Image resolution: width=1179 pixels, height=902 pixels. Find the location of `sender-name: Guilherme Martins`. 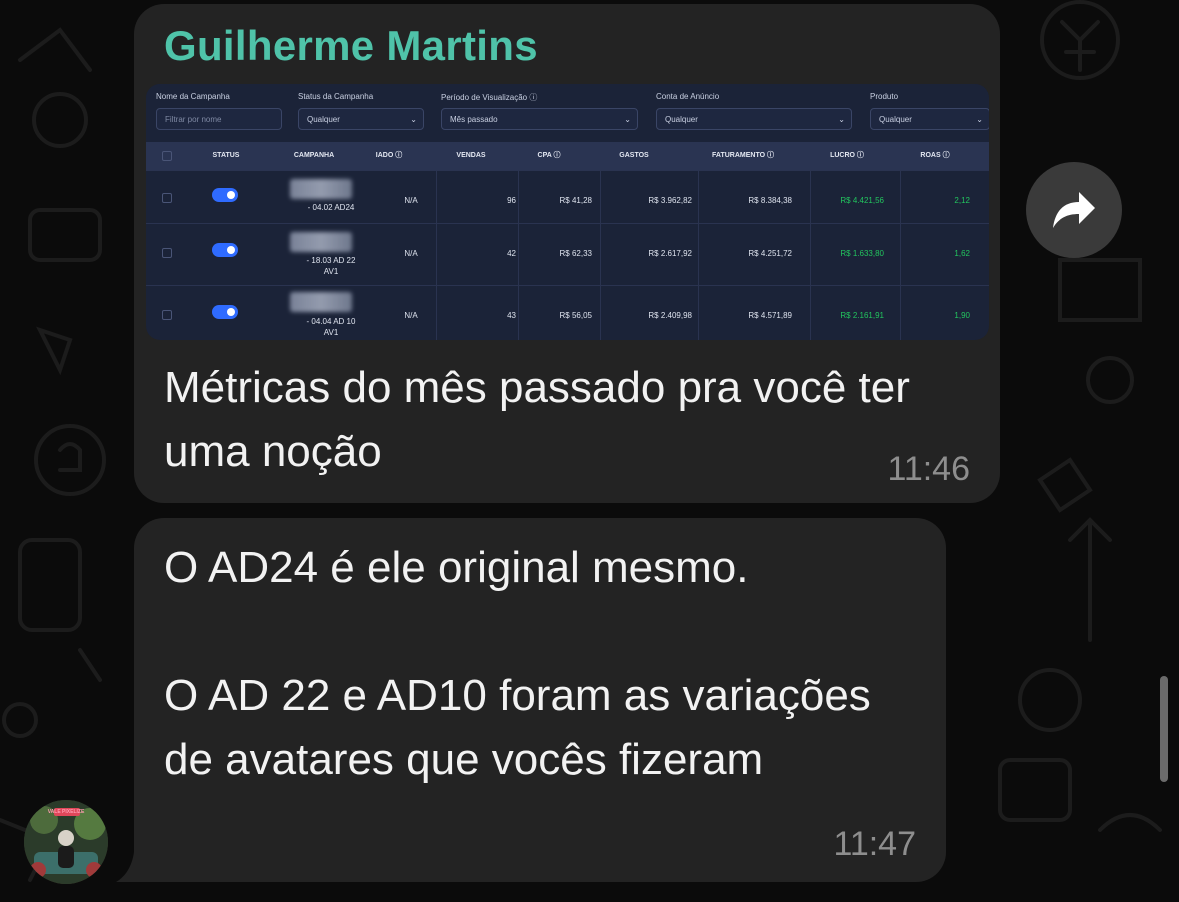

sender-name: Guilherme Martins is located at coordinates (351, 46).